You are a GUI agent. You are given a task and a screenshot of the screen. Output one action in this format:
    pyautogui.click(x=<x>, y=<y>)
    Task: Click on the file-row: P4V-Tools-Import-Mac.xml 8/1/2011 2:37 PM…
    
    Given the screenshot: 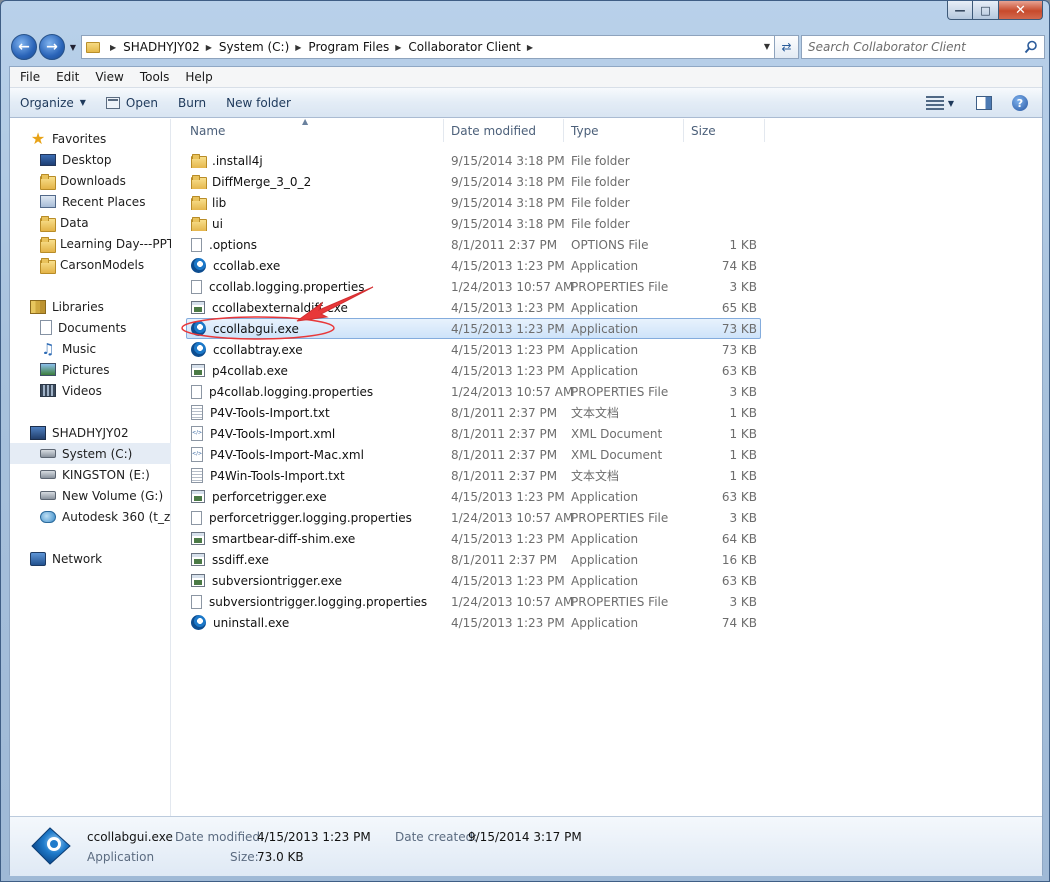 What is the action you would take?
    pyautogui.click(x=473, y=454)
    